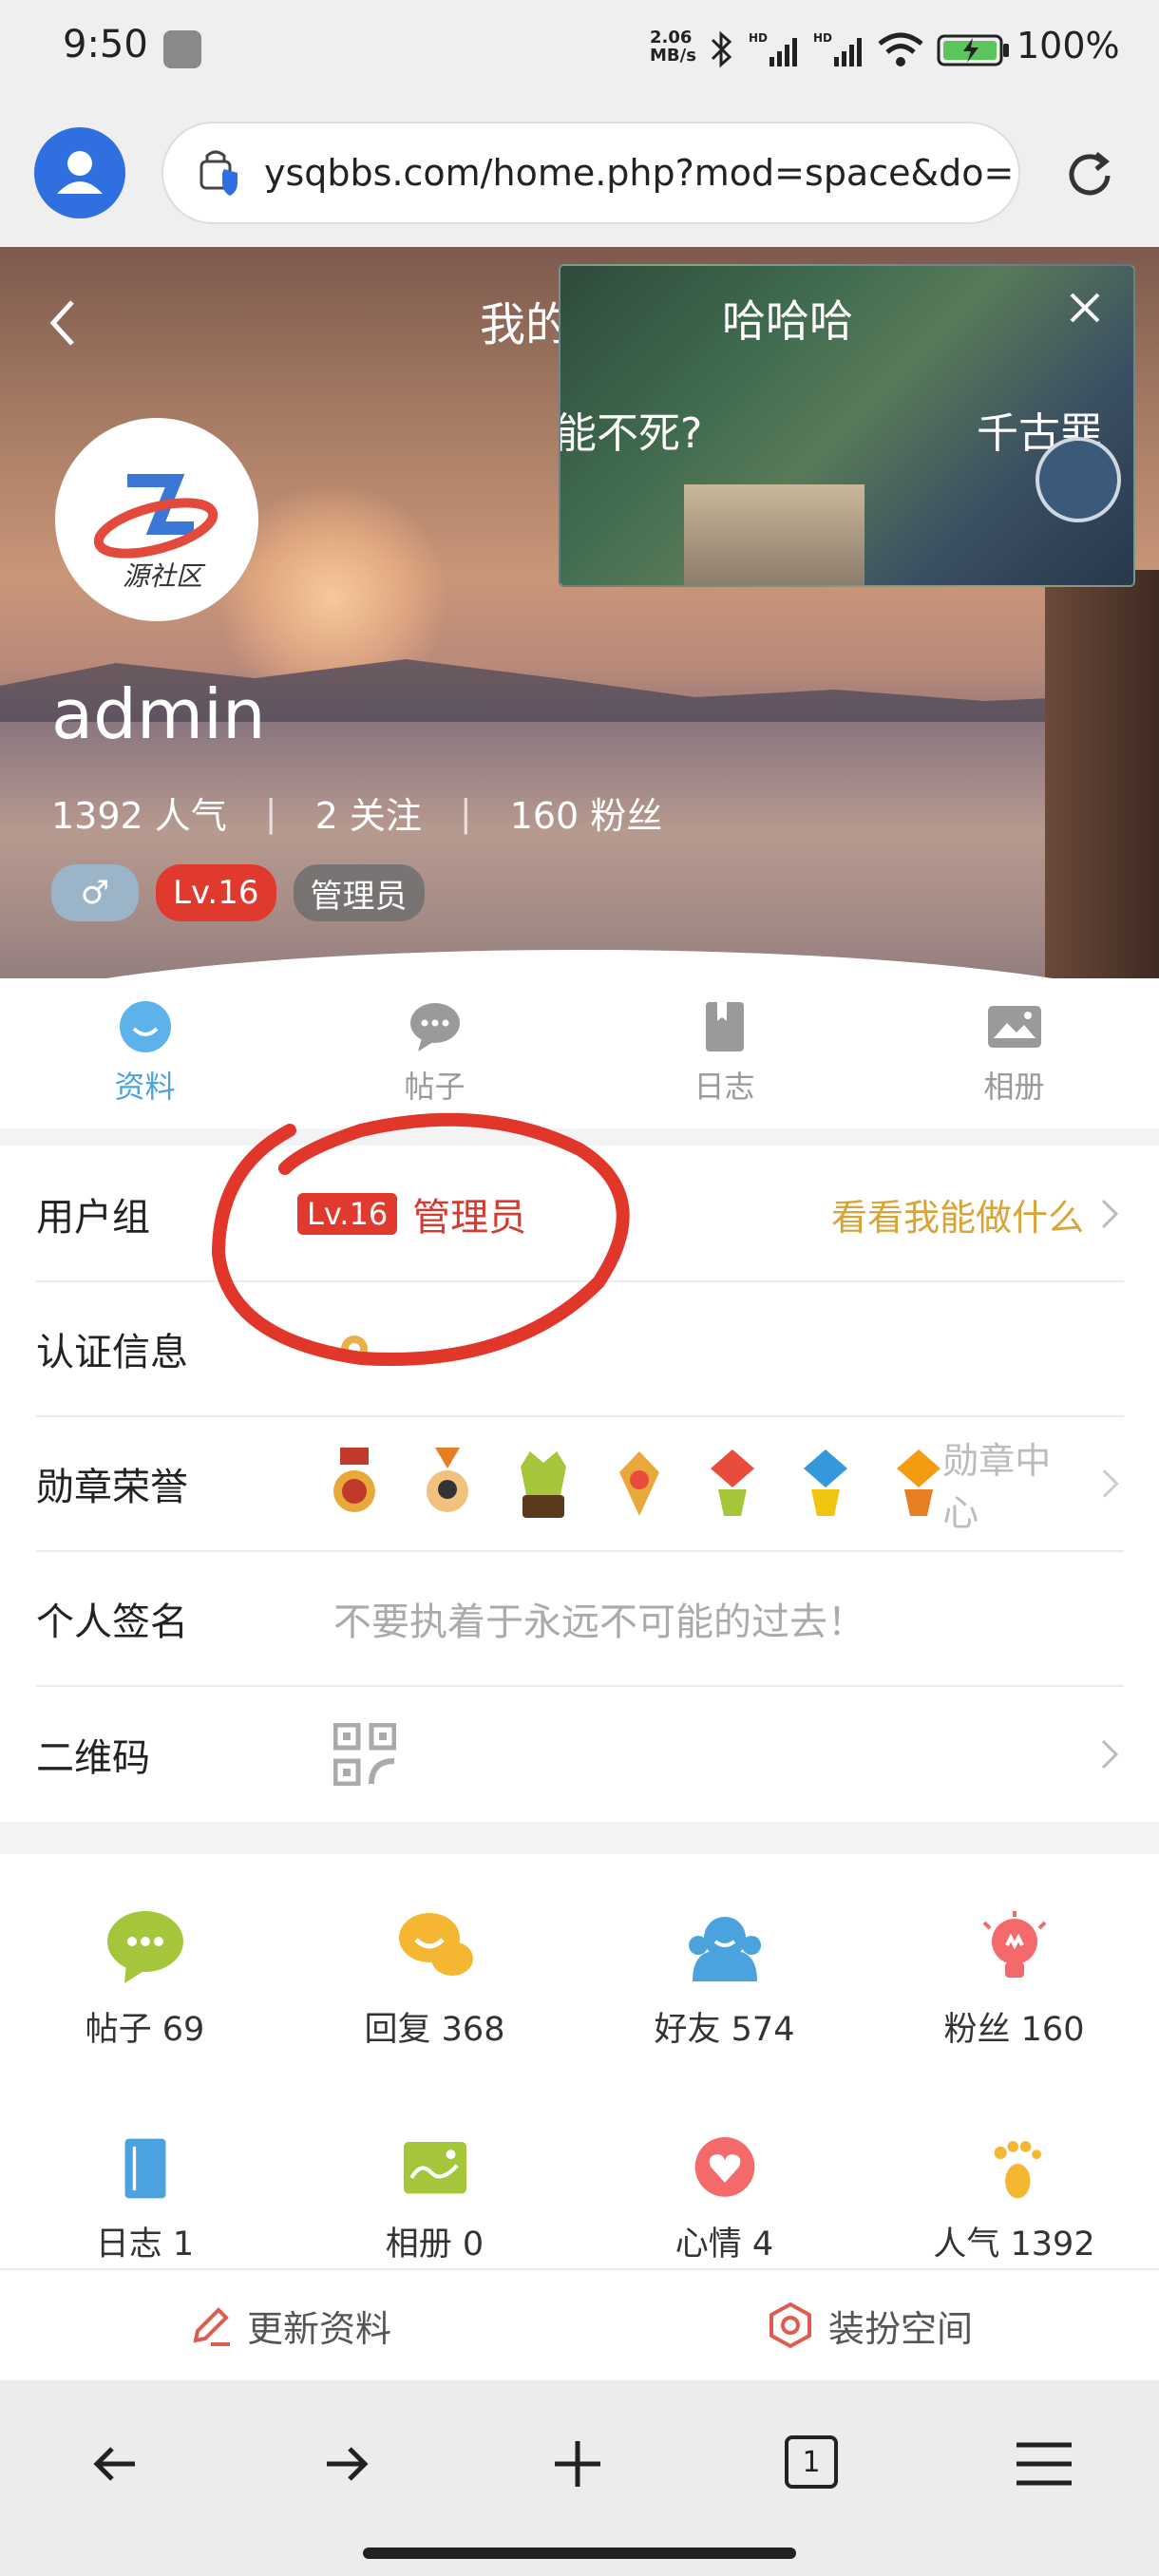 Image resolution: width=1159 pixels, height=2576 pixels. Describe the element at coordinates (787, 321) in the screenshot. I see `video-overlay-text: 哈哈哈` at that location.